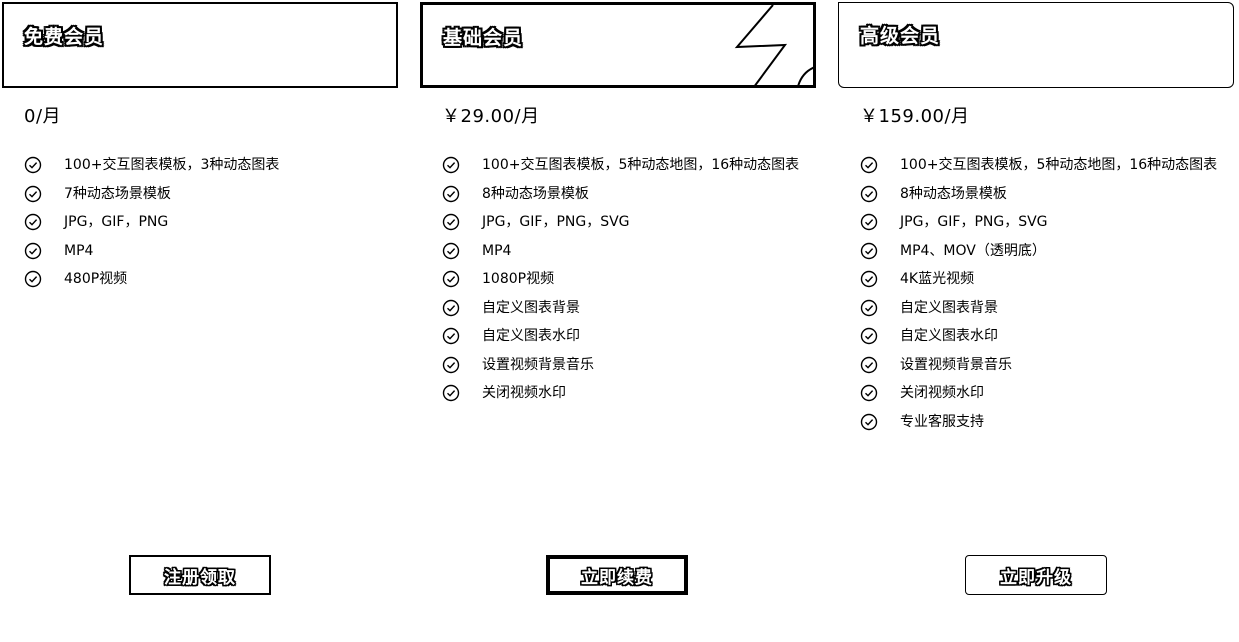  Describe the element at coordinates (483, 38) in the screenshot. I see `plan-name: 基础会员` at that location.